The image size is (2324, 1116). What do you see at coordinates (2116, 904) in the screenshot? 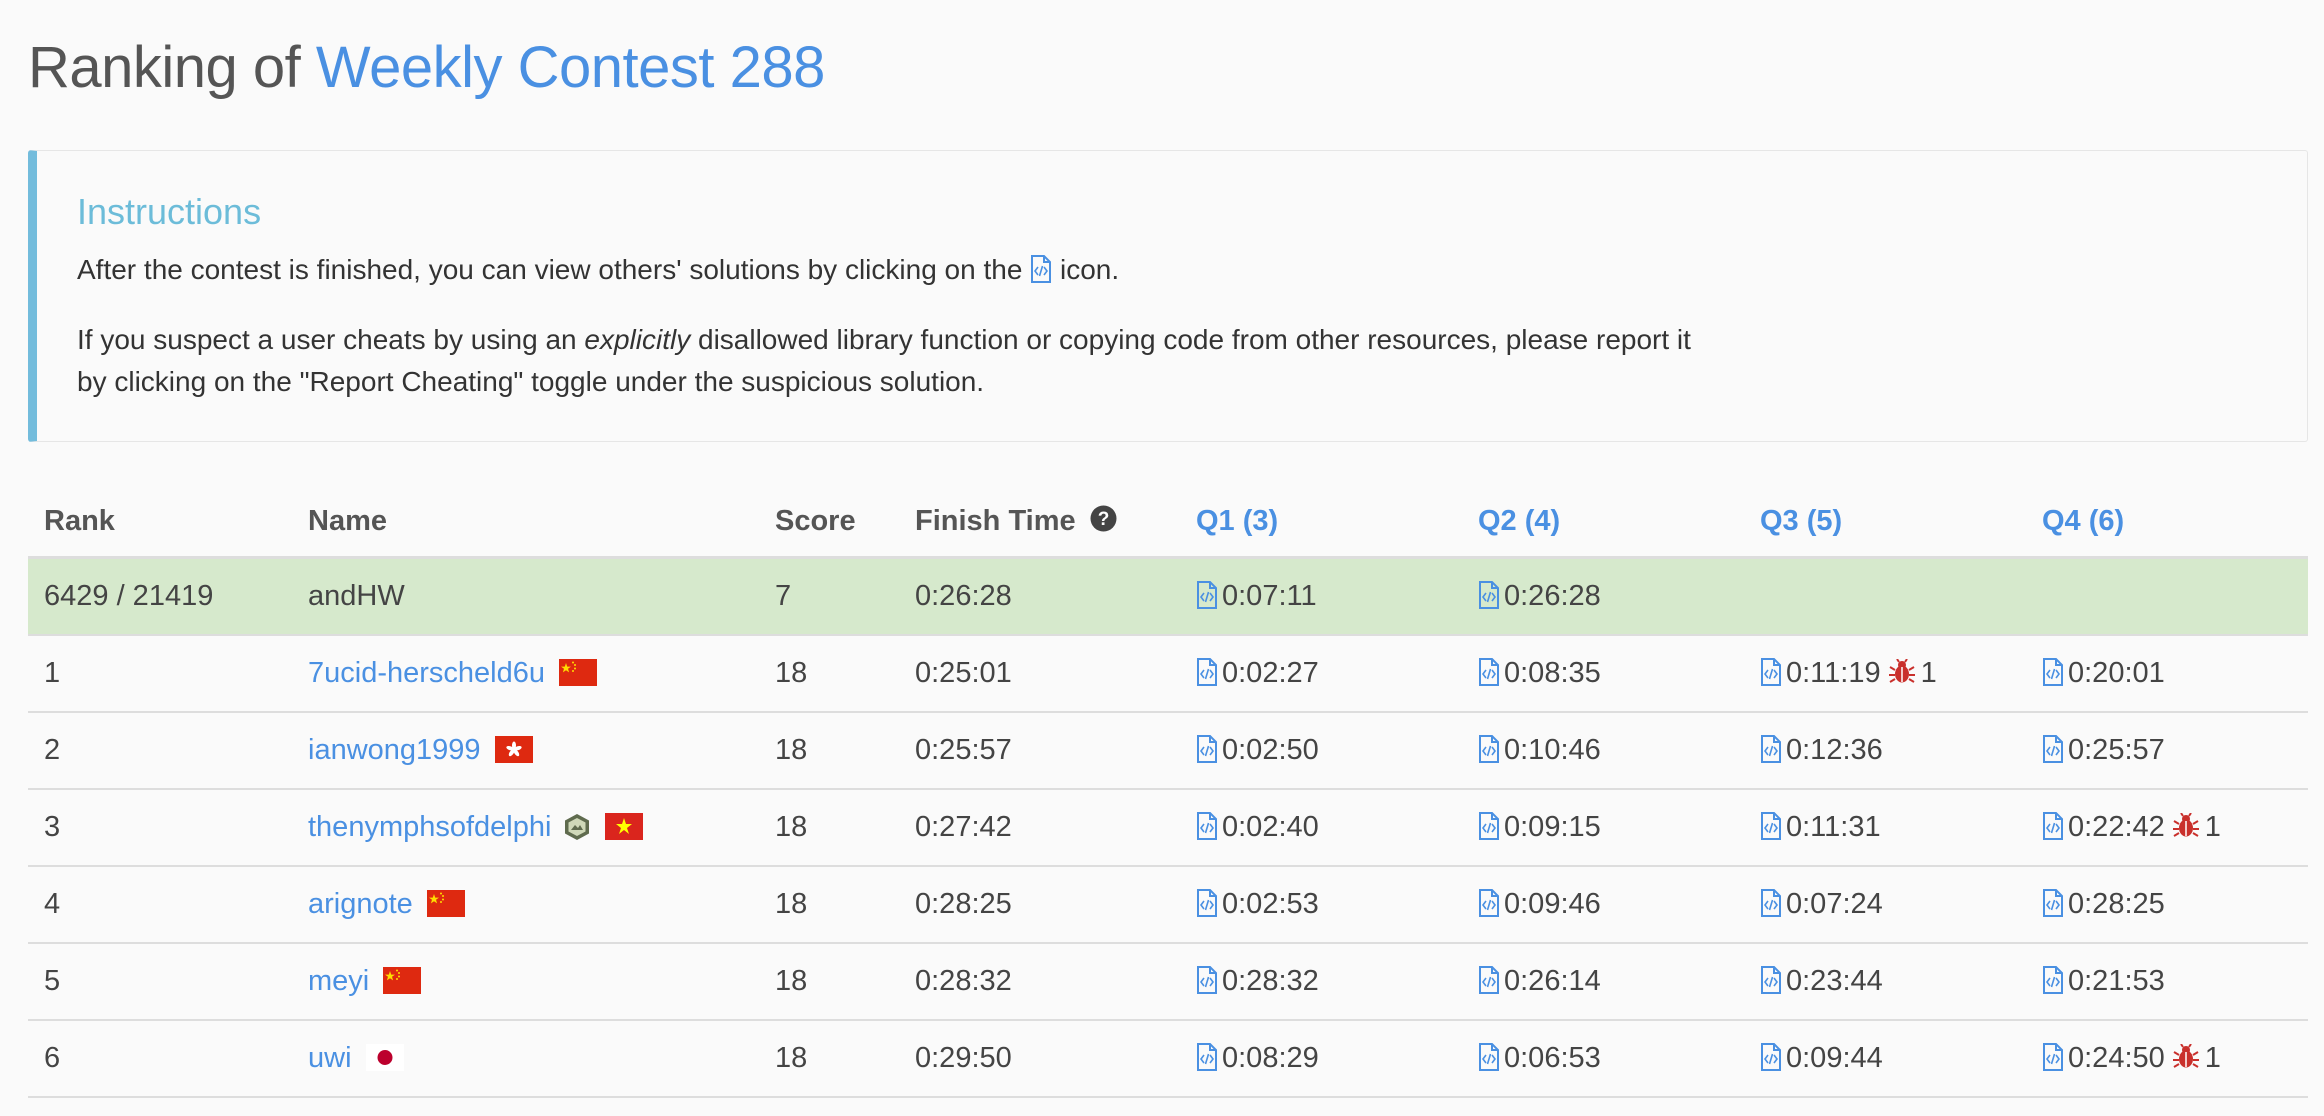
I see `q4-time: 0:28:25` at bounding box center [2116, 904].